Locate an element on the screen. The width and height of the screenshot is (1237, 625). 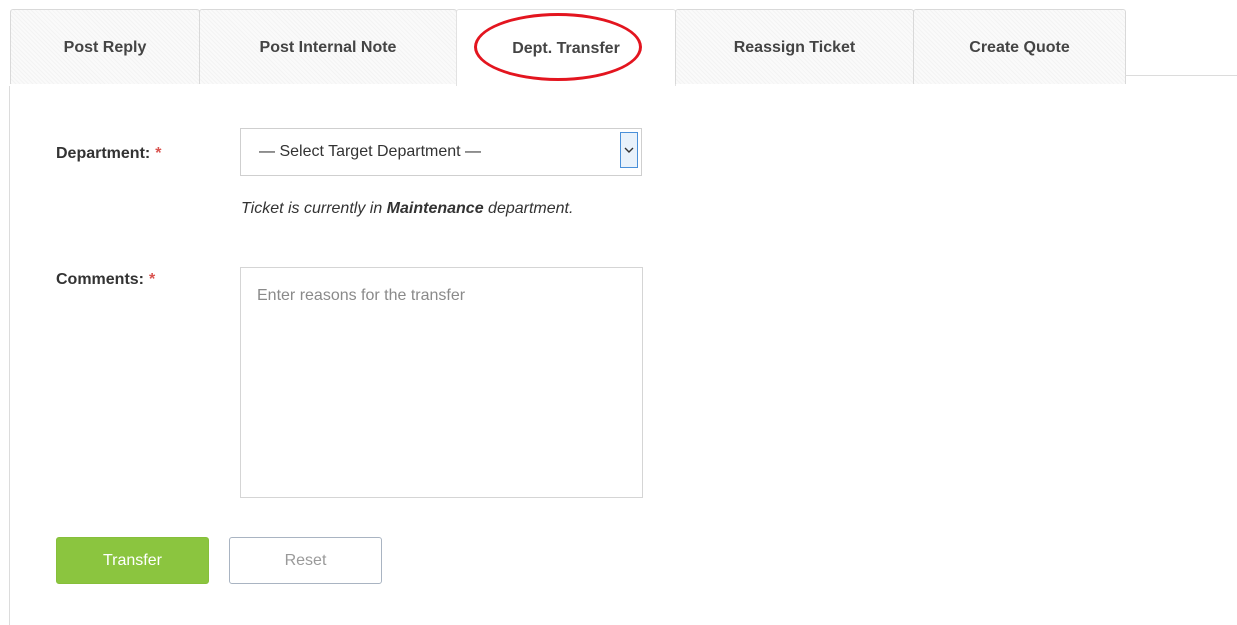
department-label: Department: * is located at coordinates (108, 154).